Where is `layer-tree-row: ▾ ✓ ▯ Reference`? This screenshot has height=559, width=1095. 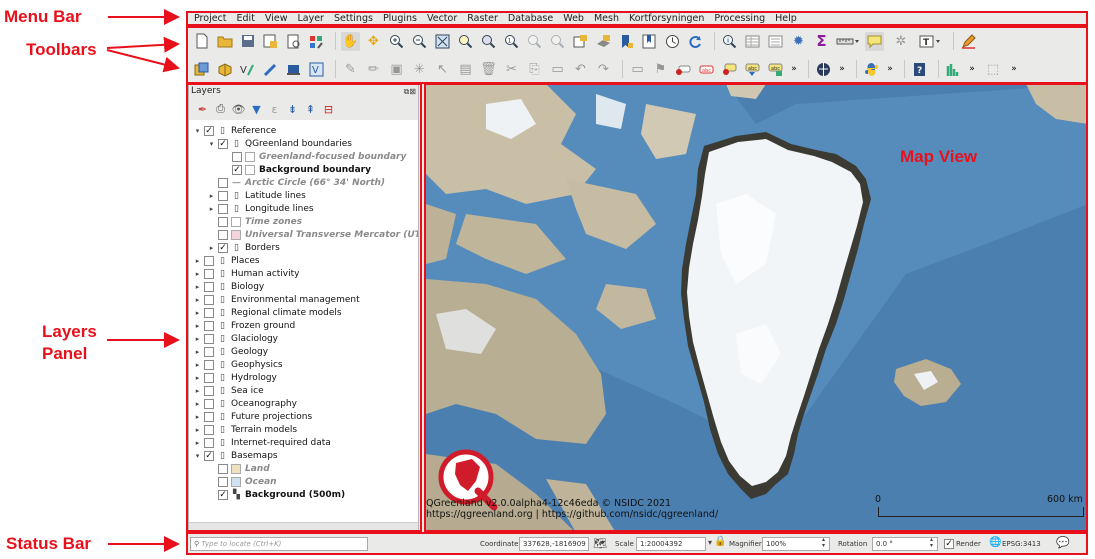 layer-tree-row: ▾ ✓ ▯ Reference is located at coordinates (234, 130).